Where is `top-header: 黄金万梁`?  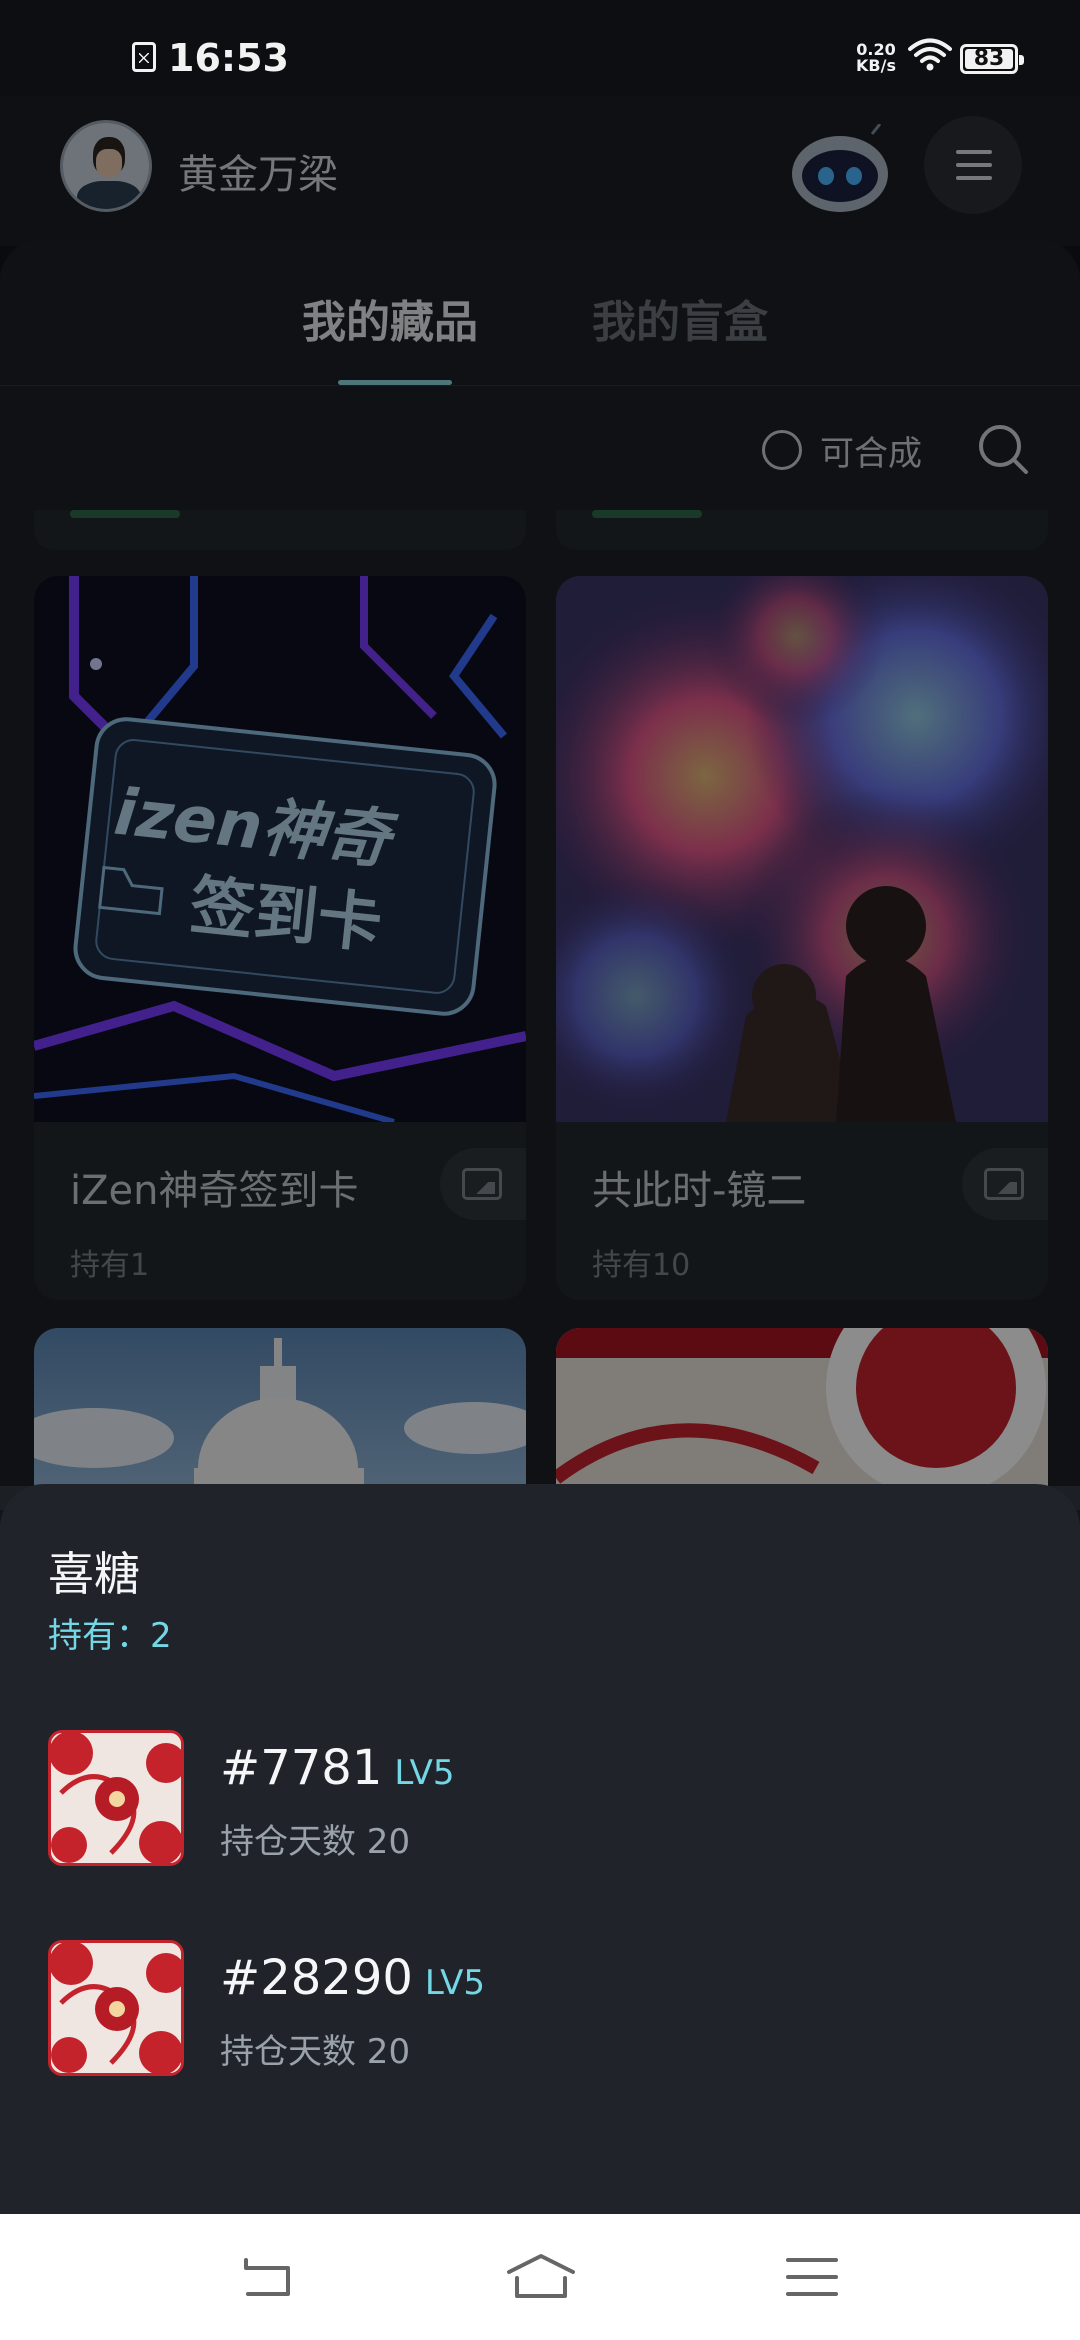 top-header: 黄金万梁 is located at coordinates (540, 171).